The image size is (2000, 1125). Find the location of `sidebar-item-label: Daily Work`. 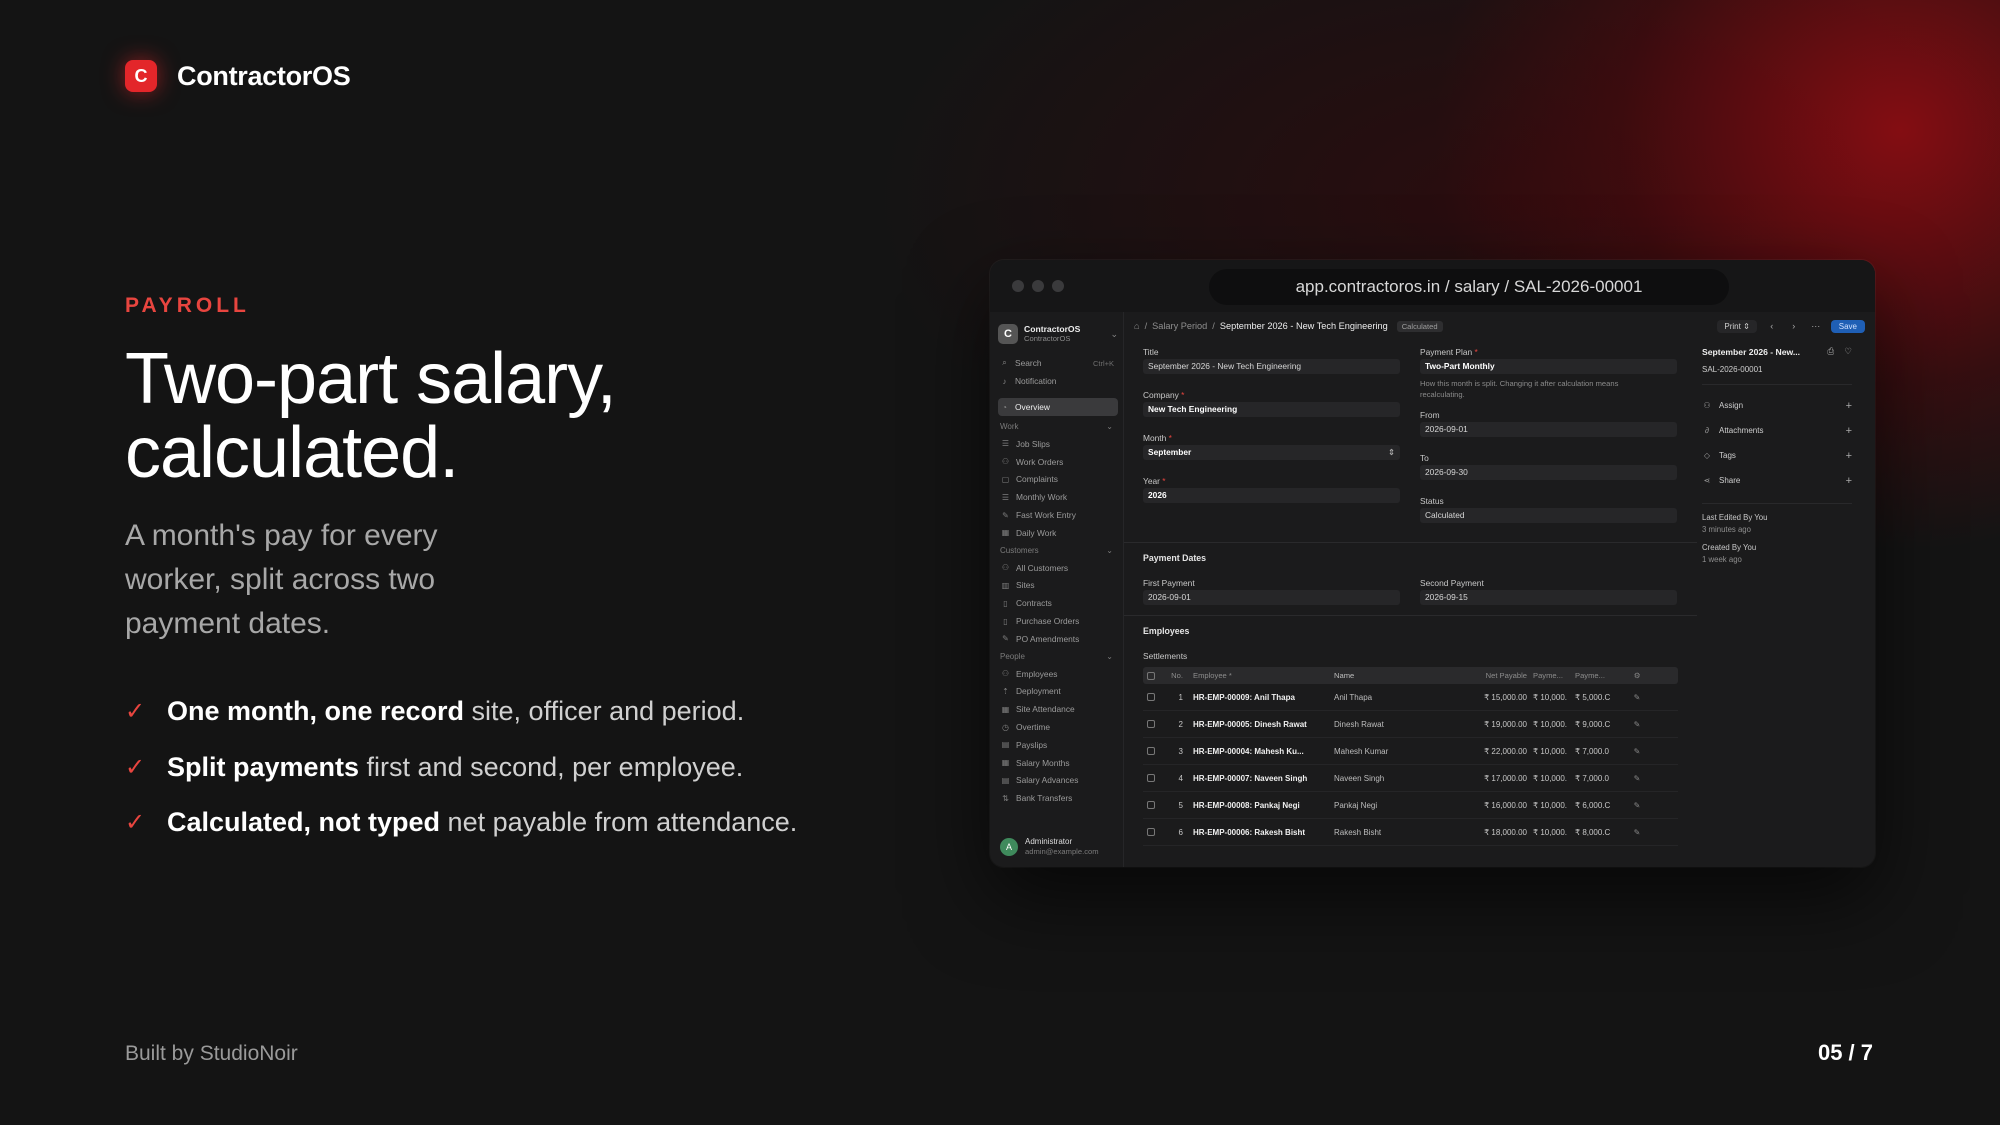

sidebar-item-label: Daily Work is located at coordinates (1036, 532).